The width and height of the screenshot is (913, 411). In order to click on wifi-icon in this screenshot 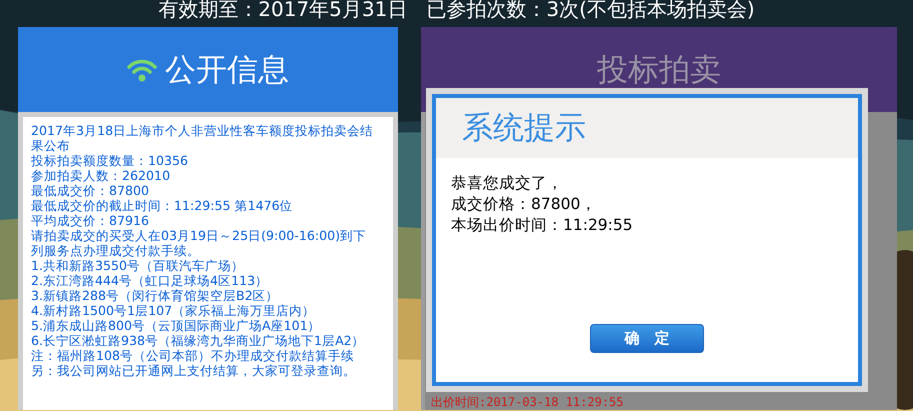, I will do `click(142, 69)`.